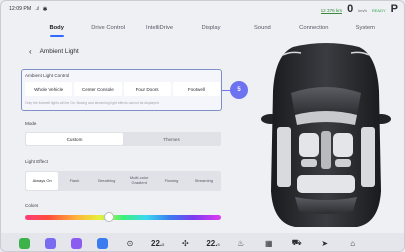  I want to click on tab-sound: Sound, so click(262, 32).